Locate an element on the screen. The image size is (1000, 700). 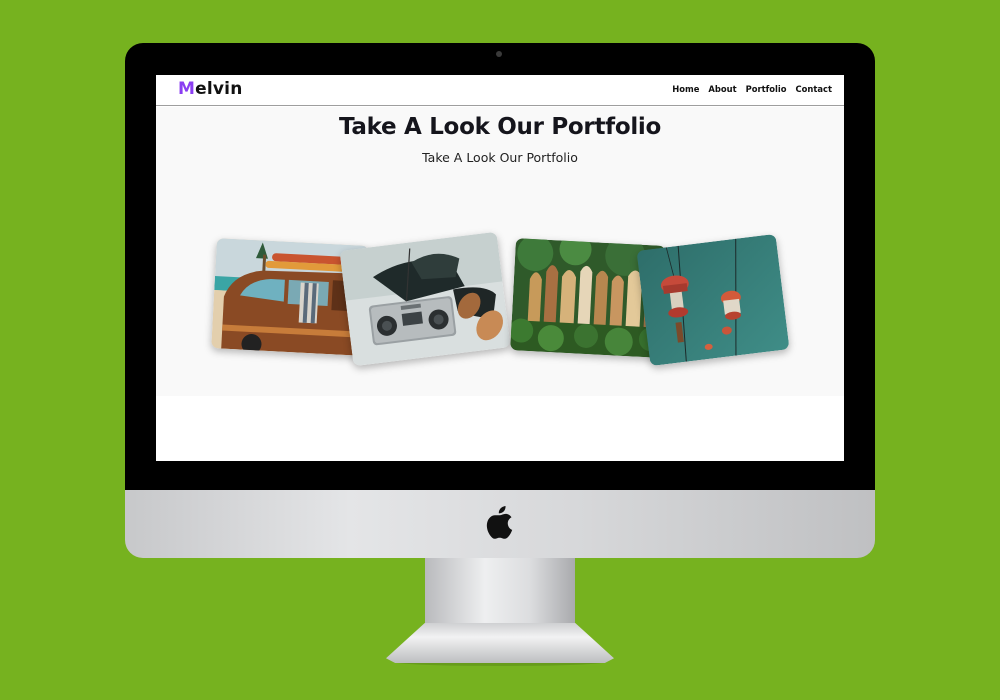
brand-name: elvin is located at coordinates (219, 89).